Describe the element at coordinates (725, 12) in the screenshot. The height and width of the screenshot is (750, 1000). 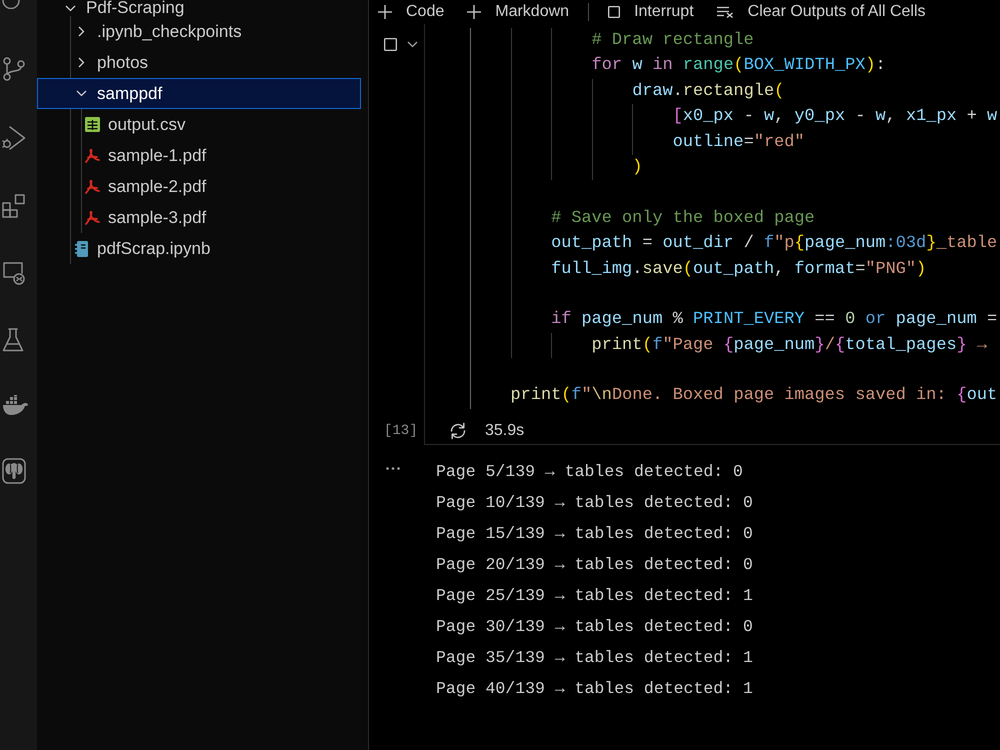
I see `clear-list-icon` at that location.